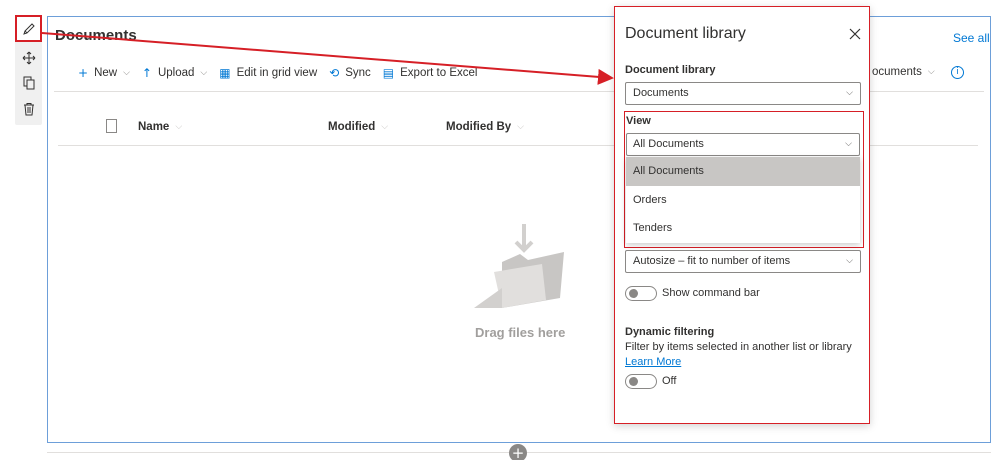 The width and height of the screenshot is (999, 460). Describe the element at coordinates (111, 126) in the screenshot. I see `file-type-icon` at that location.